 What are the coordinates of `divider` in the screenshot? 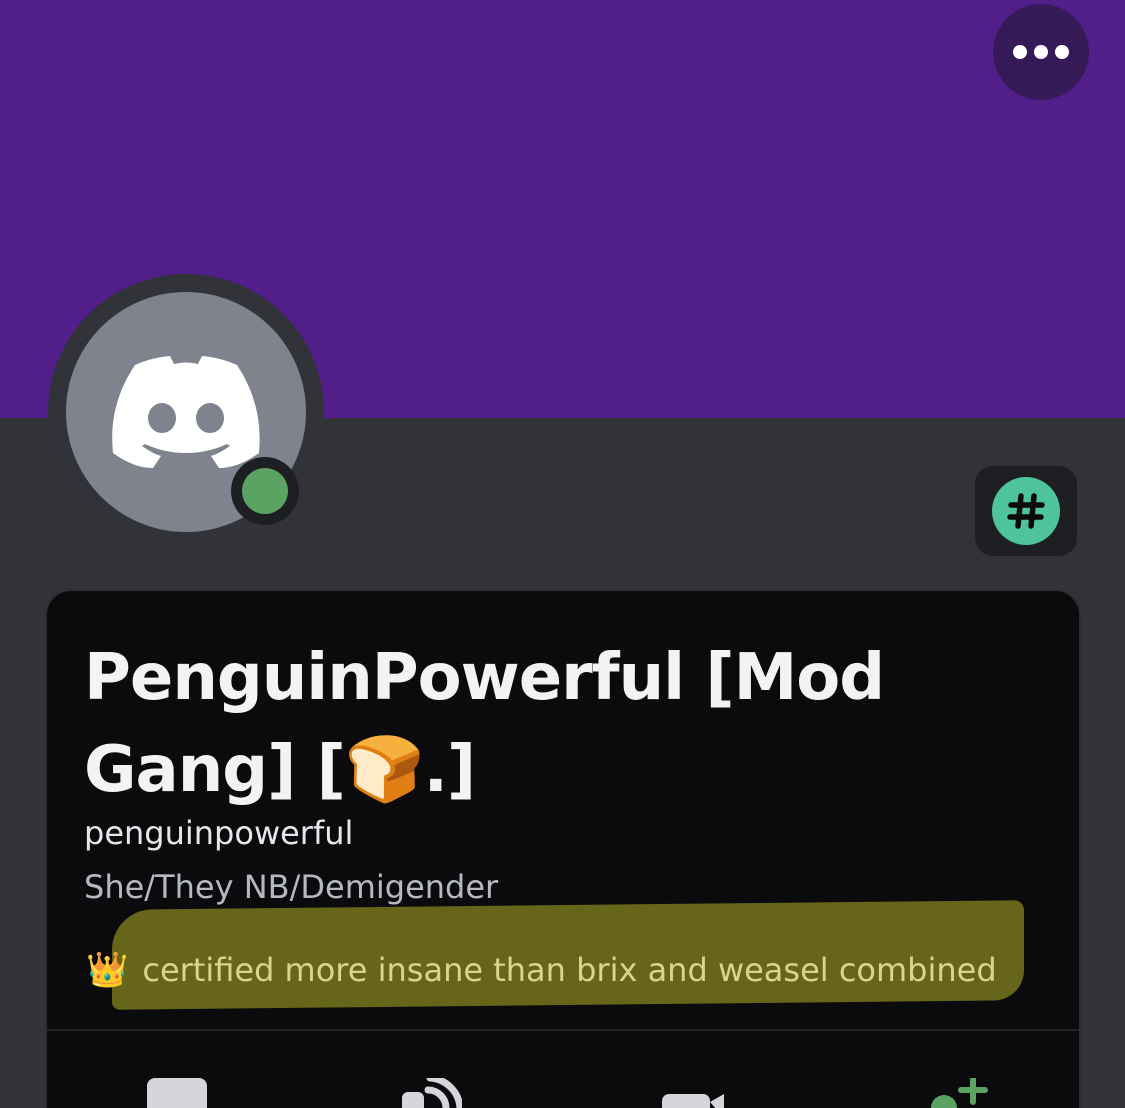 It's located at (563, 1030).